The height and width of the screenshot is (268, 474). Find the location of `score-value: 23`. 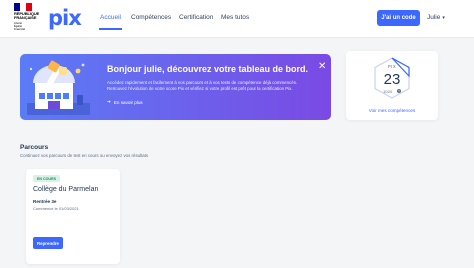

score-value: 23 is located at coordinates (392, 79).